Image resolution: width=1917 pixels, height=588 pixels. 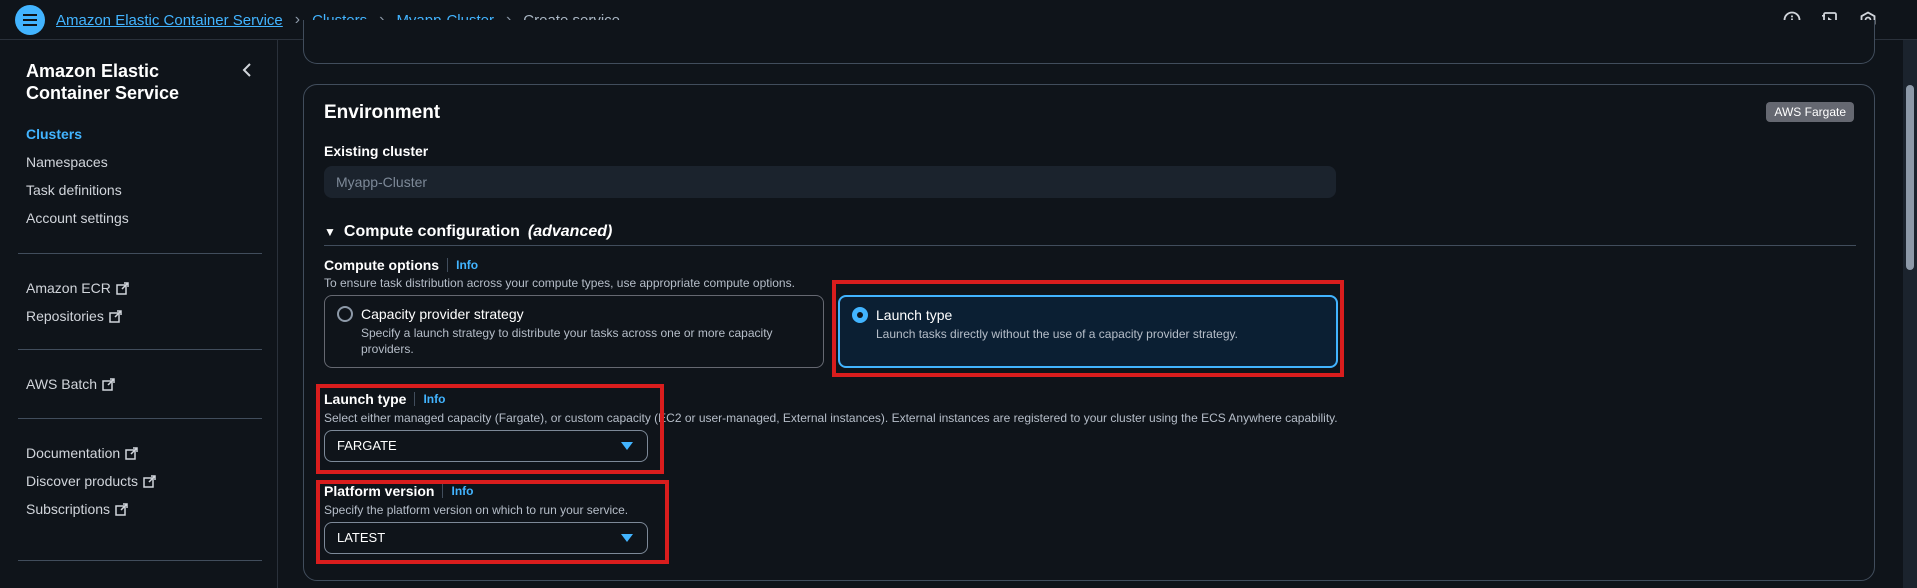 What do you see at coordinates (1910, 314) in the screenshot?
I see `scrollbar` at bounding box center [1910, 314].